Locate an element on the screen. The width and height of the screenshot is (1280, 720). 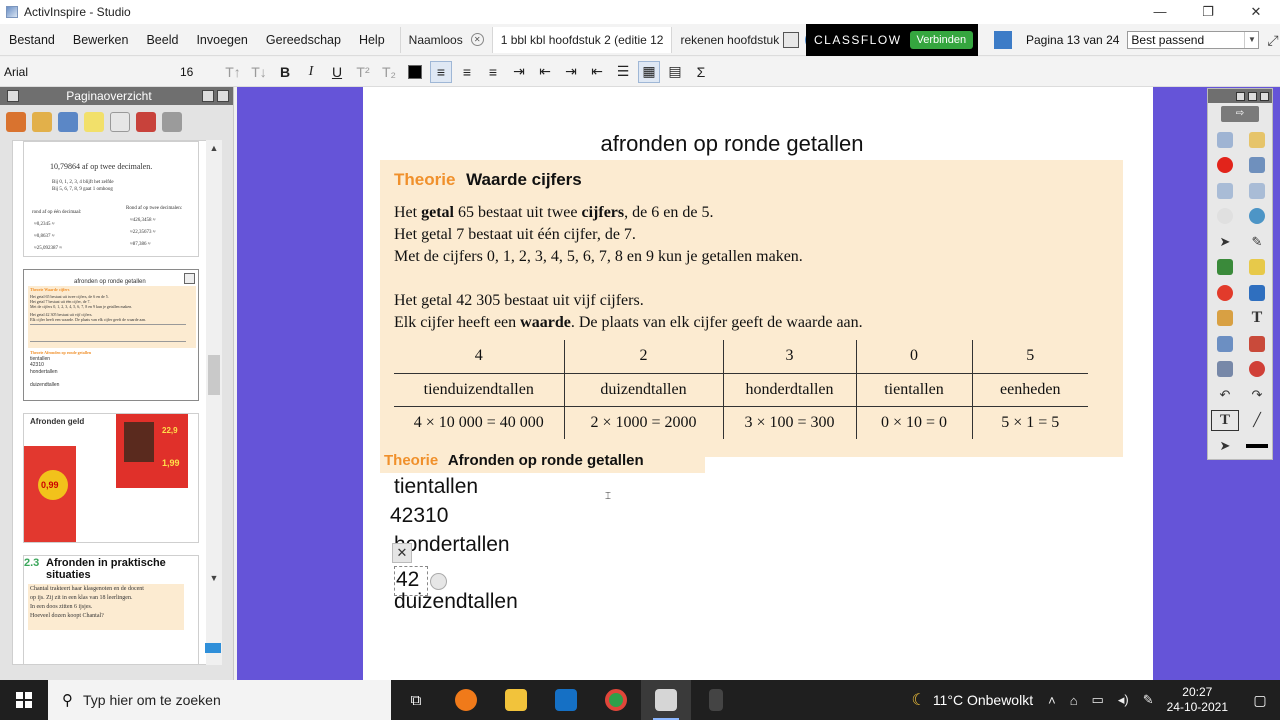
toolbox-collapse-icon: ⇨ is located at coordinates (1240, 114).